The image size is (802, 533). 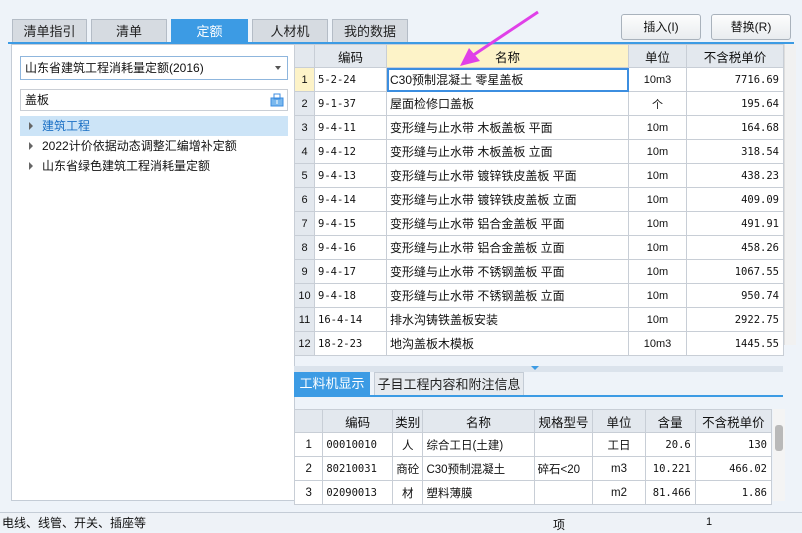 I want to click on cell-unit: m2, so click(x=619, y=492).